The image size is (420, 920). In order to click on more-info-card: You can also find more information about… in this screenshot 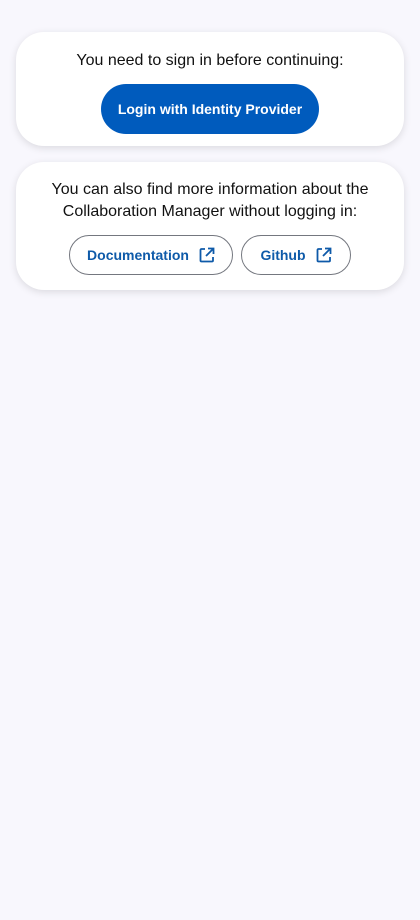, I will do `click(210, 226)`.